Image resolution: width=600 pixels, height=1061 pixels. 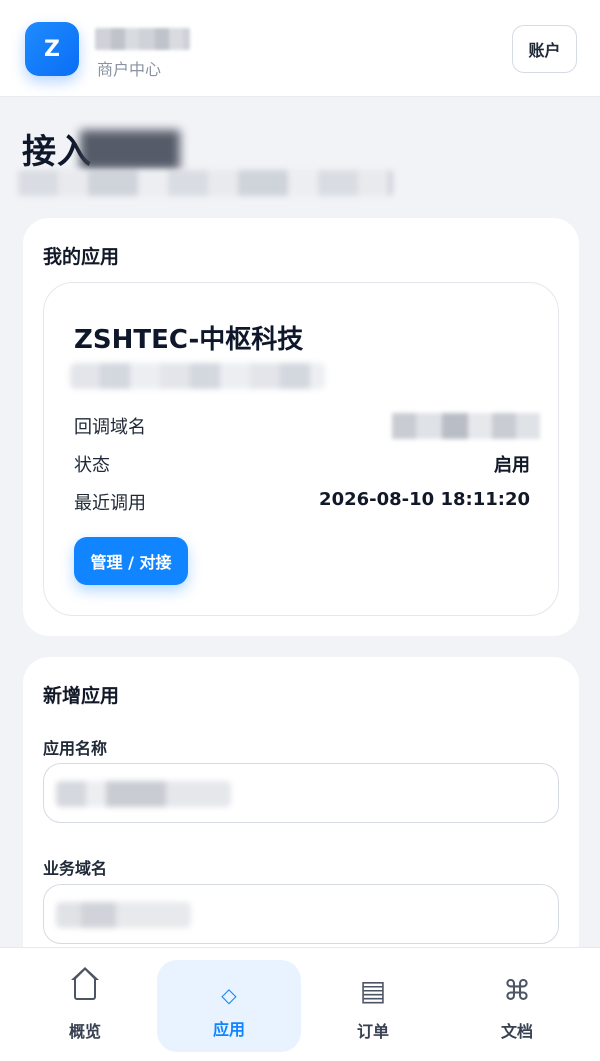 I want to click on logo-letter: Z, so click(x=52, y=49).